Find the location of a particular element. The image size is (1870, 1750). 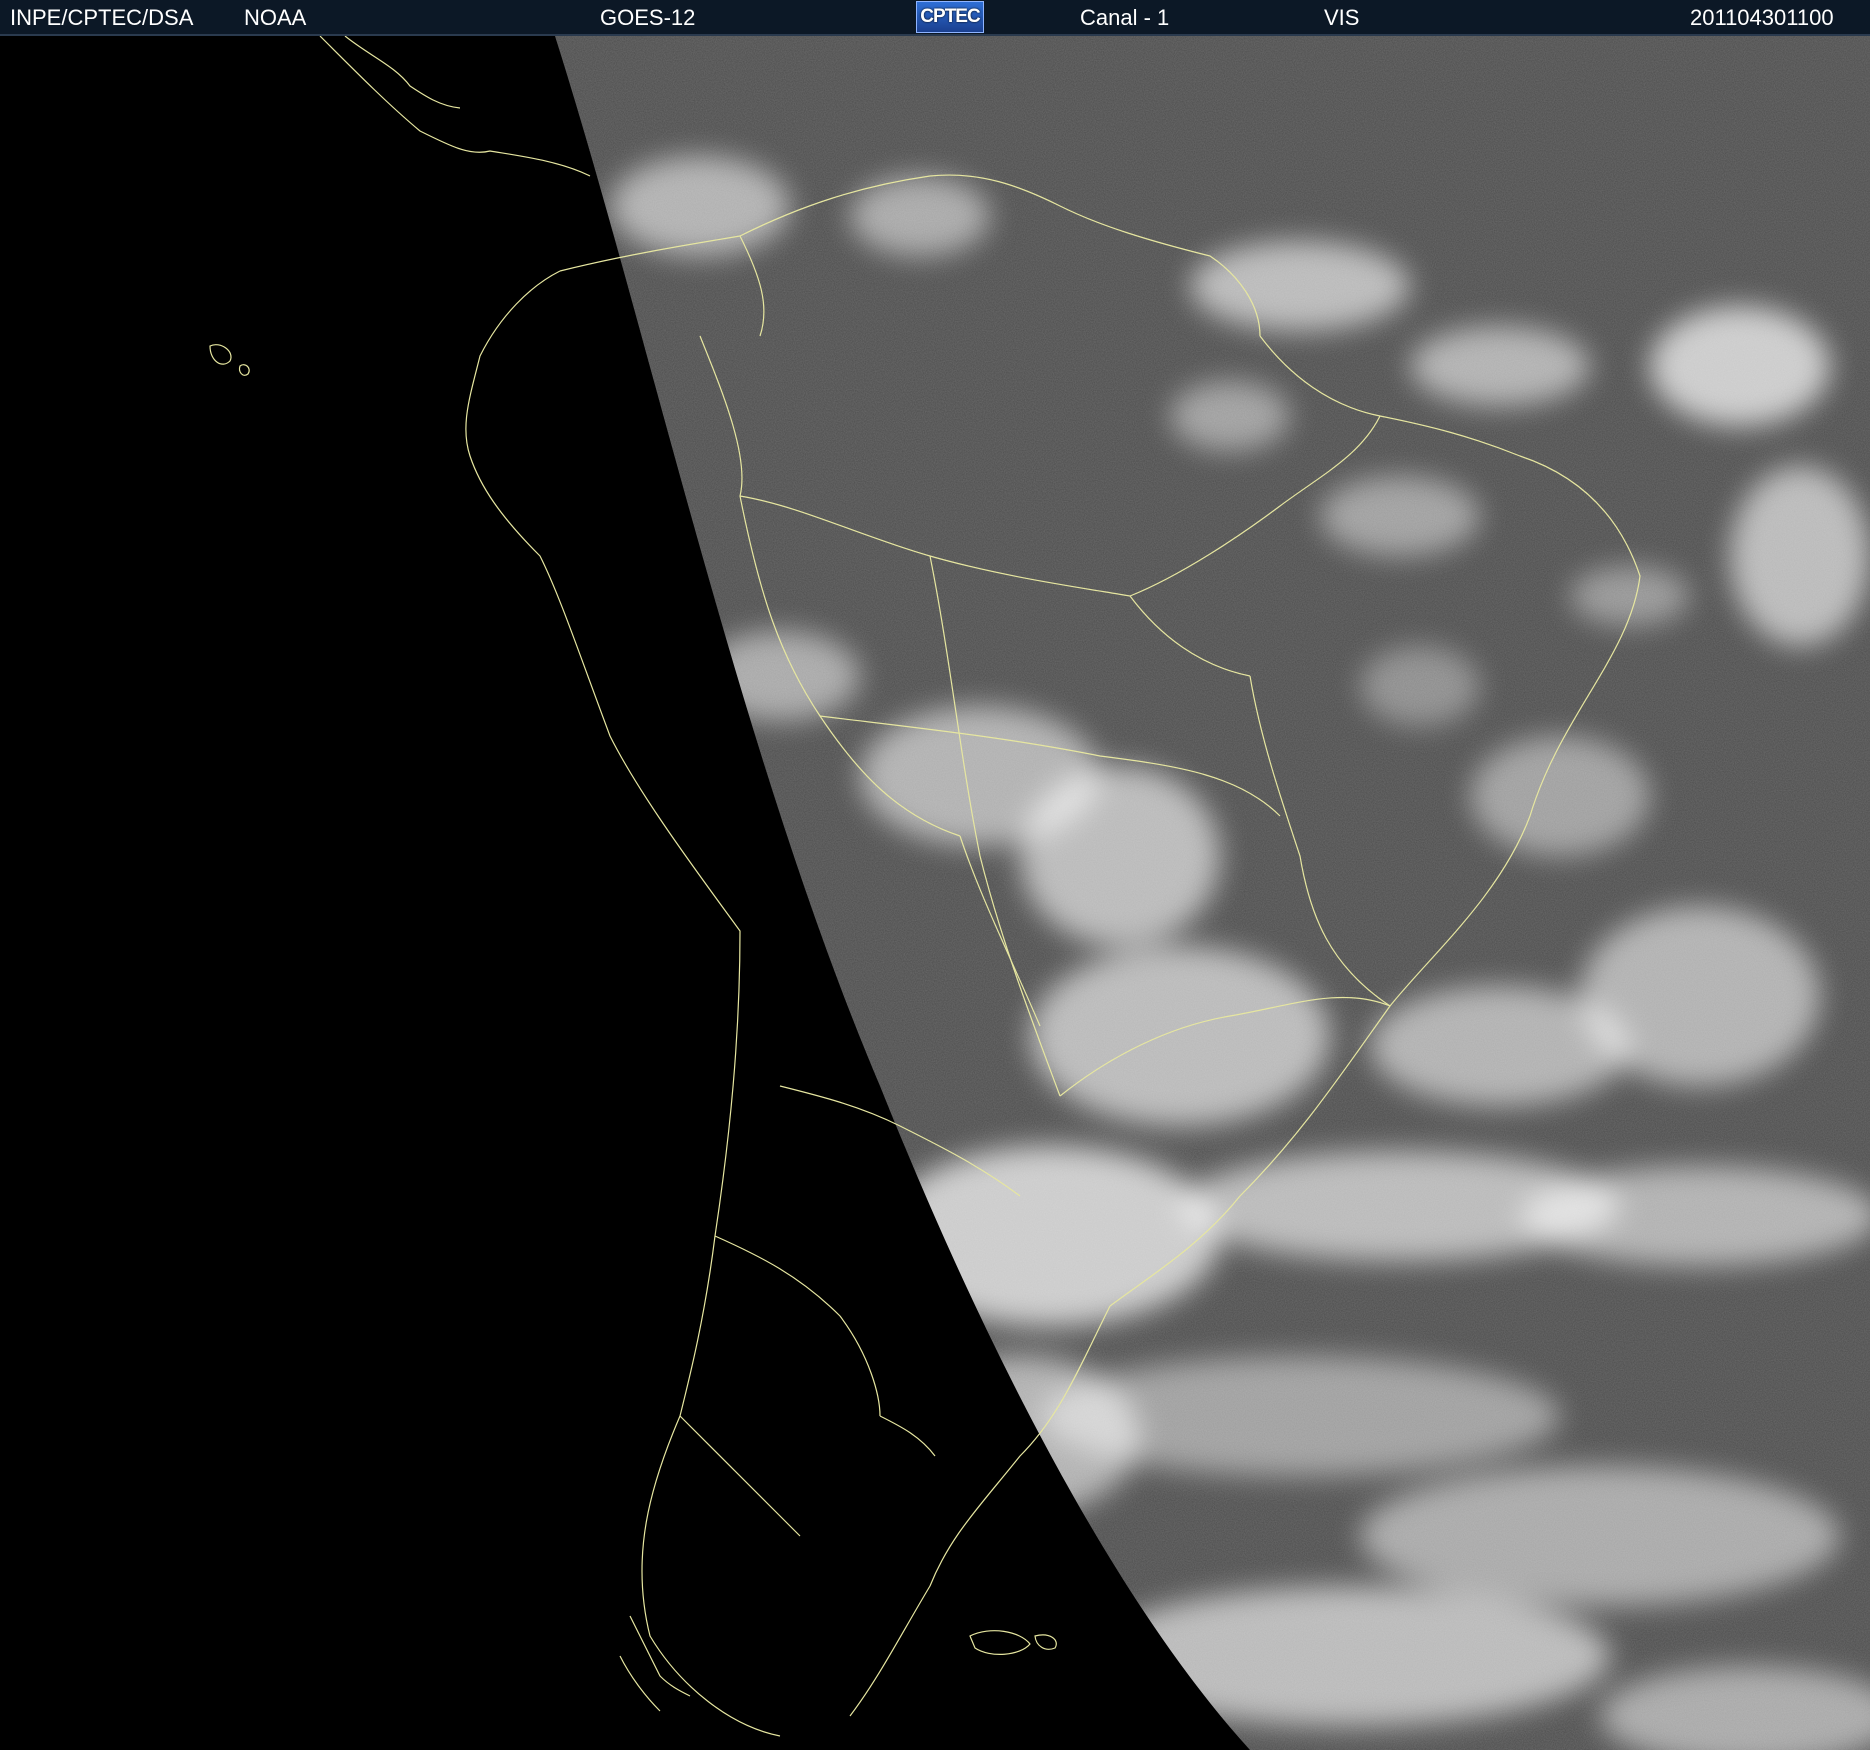

satellite-label: GOES-12 is located at coordinates (648, 17).